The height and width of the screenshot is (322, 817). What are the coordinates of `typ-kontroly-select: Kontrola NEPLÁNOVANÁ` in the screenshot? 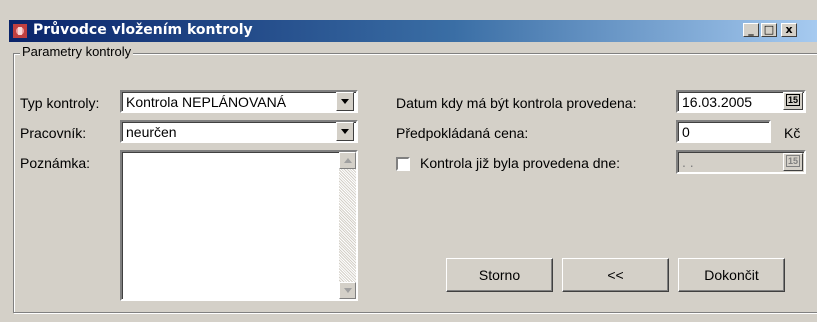 It's located at (239, 101).